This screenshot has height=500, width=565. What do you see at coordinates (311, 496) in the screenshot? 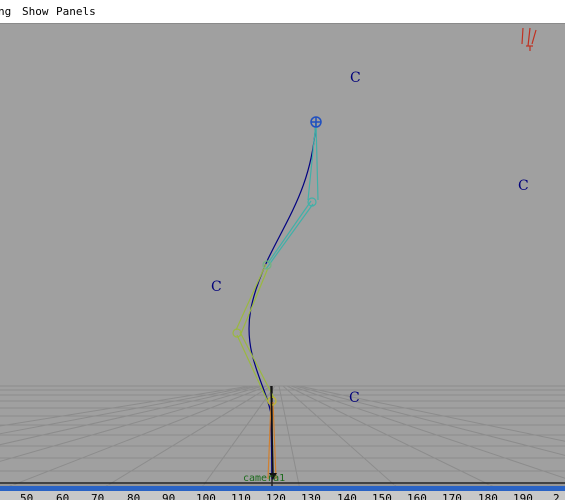
I see `frame-tick-label: 130` at bounding box center [311, 496].